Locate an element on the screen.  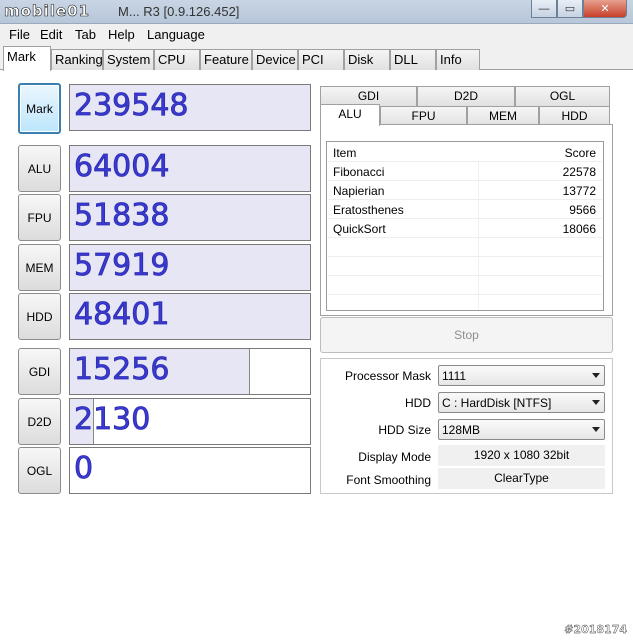
d2d-button: D2D is located at coordinates (39, 421).